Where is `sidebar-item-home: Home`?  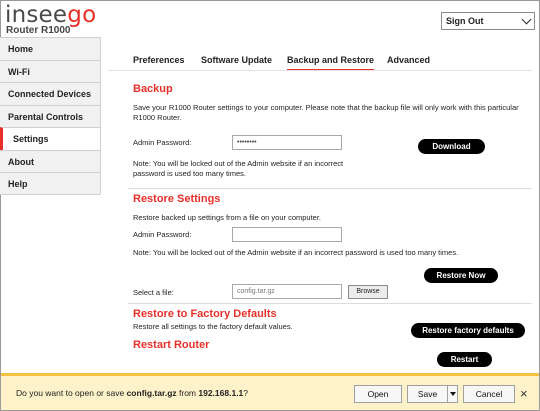
sidebar-item-home: Home is located at coordinates (50, 48).